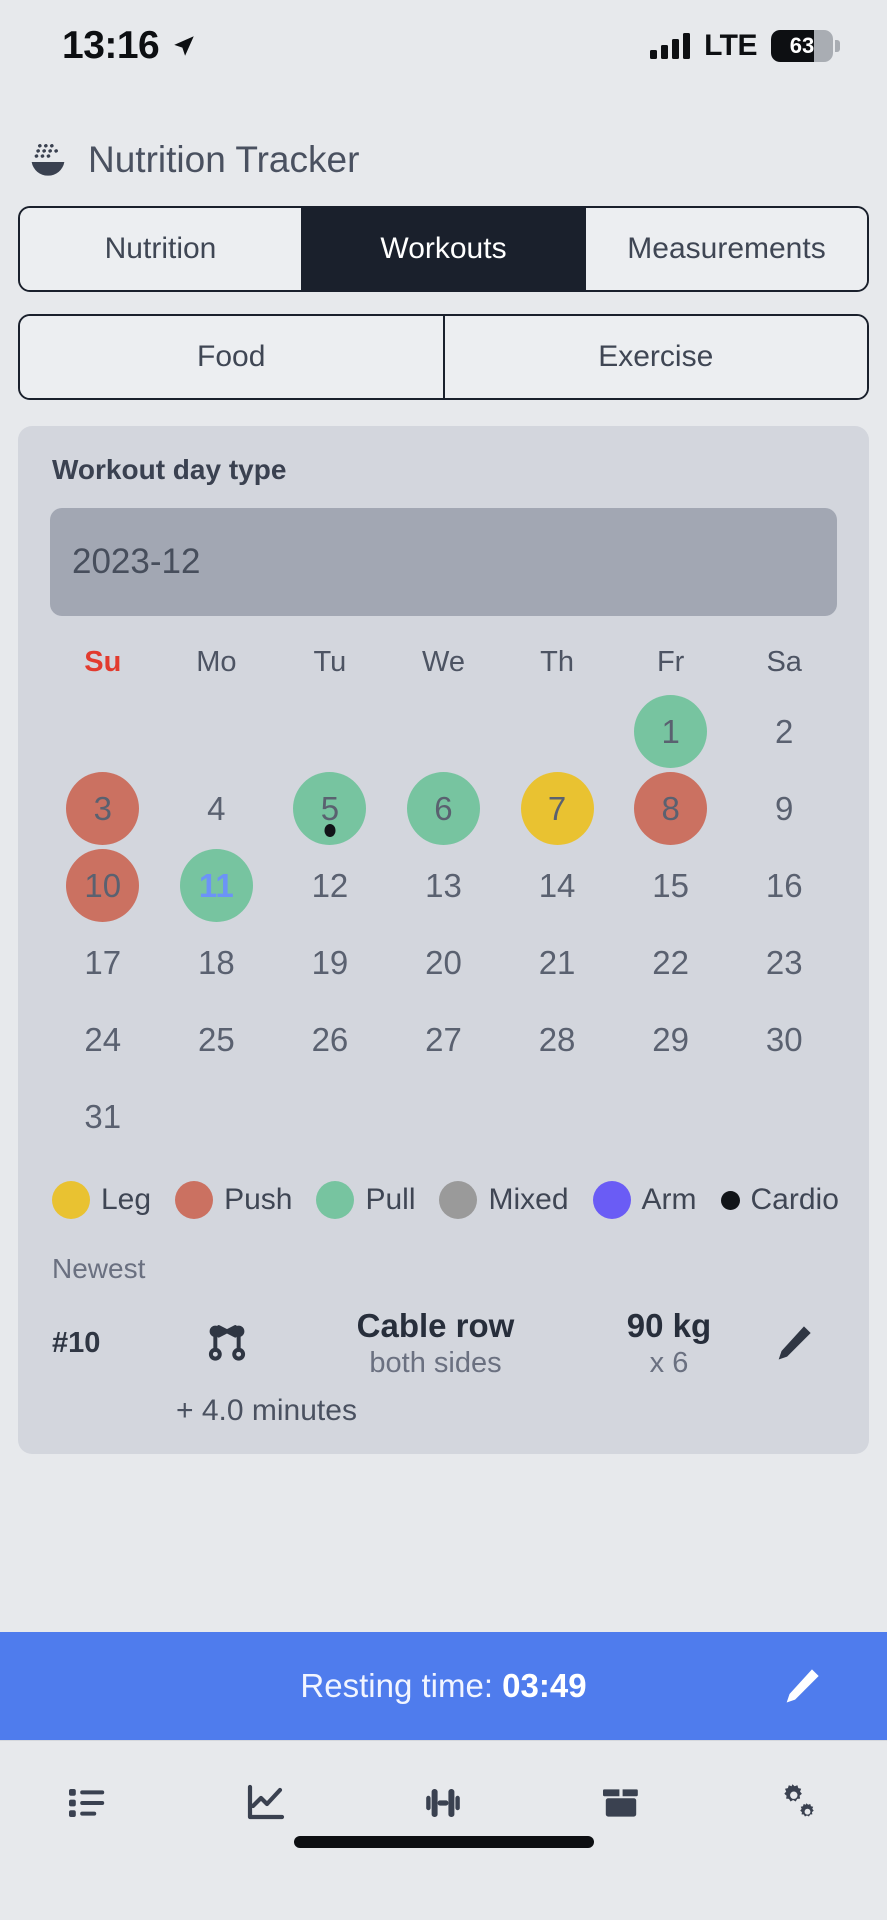 The width and height of the screenshot is (887, 1920). I want to click on month-selector: 2023-12, so click(443, 562).